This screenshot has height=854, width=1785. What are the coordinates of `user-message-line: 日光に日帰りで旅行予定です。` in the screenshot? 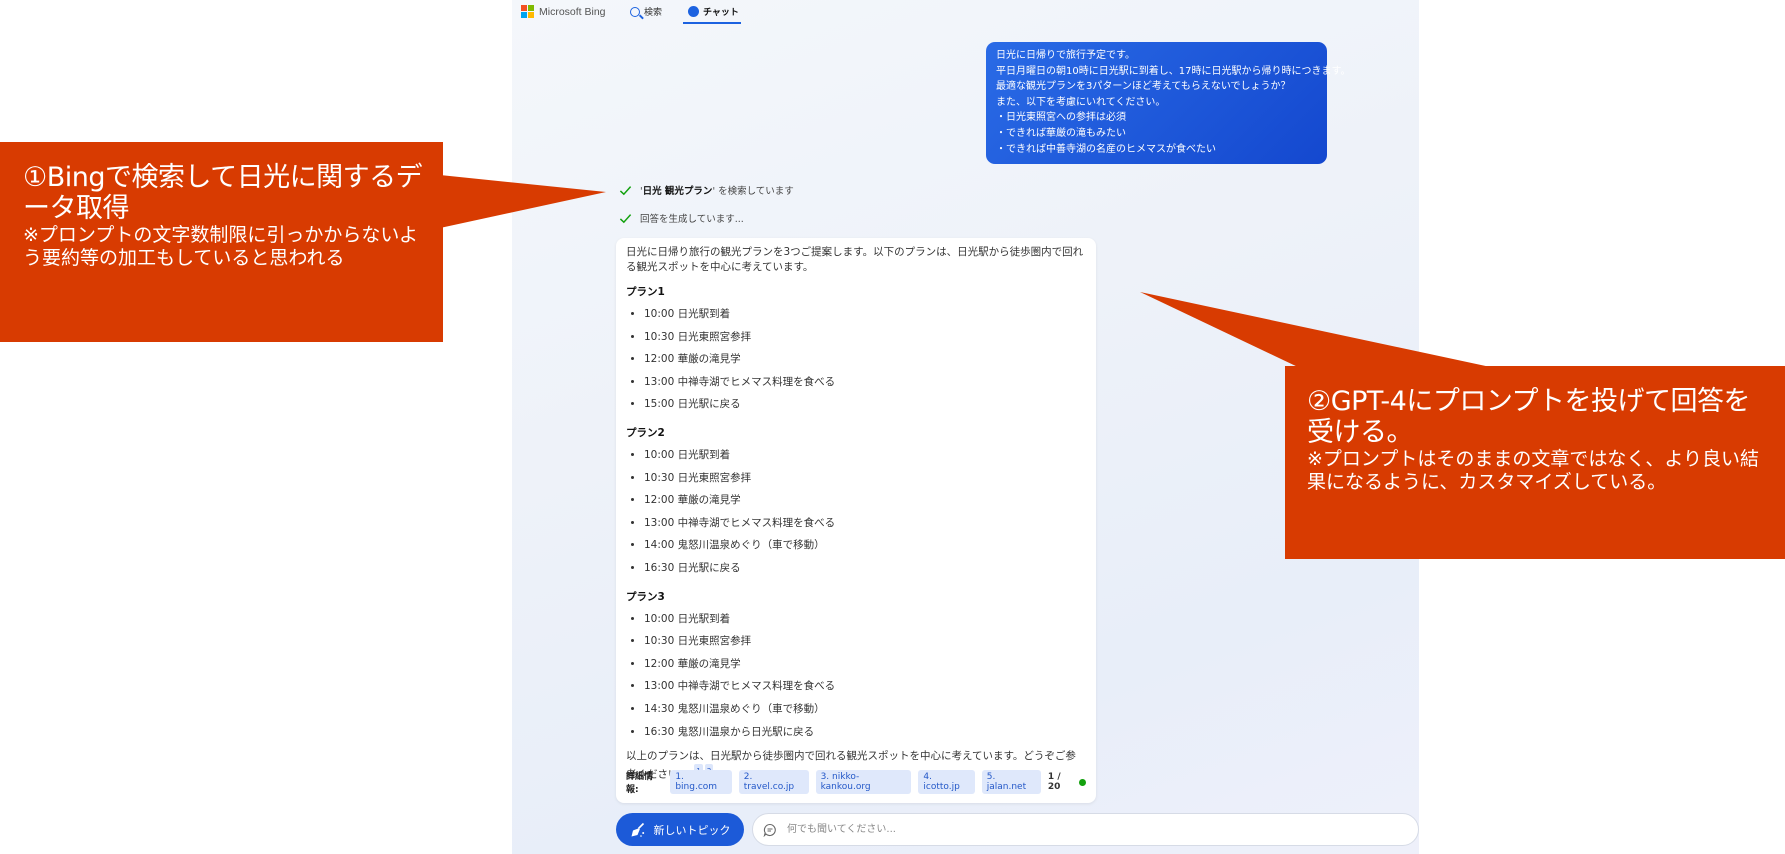 It's located at (1065, 55).